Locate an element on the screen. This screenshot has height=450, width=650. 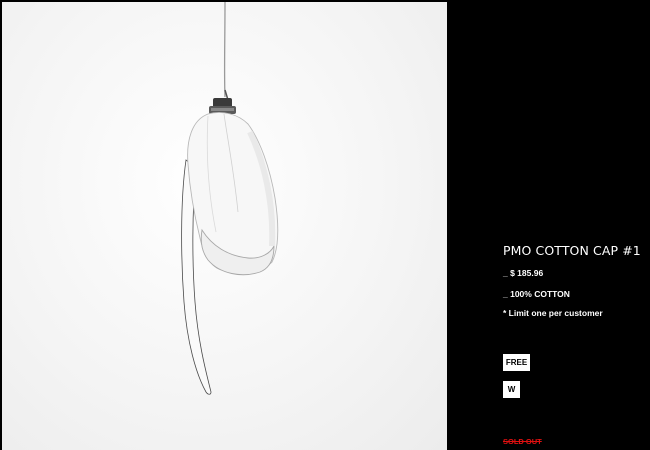
product-material: _ 100% COTTON is located at coordinates (536, 294).